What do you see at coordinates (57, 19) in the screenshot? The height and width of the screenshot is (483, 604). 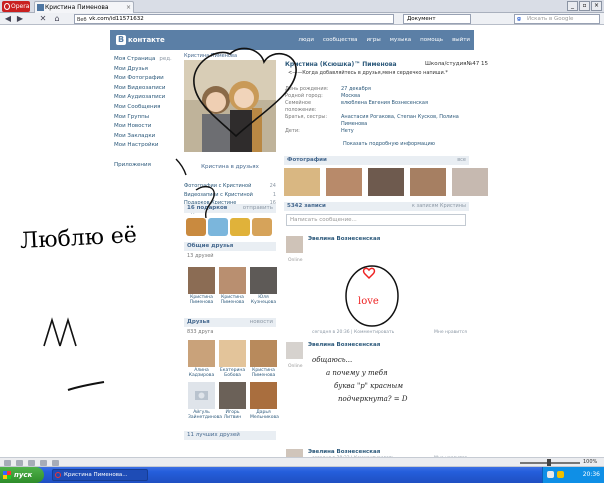 I see `home-icon: ⌂` at bounding box center [57, 19].